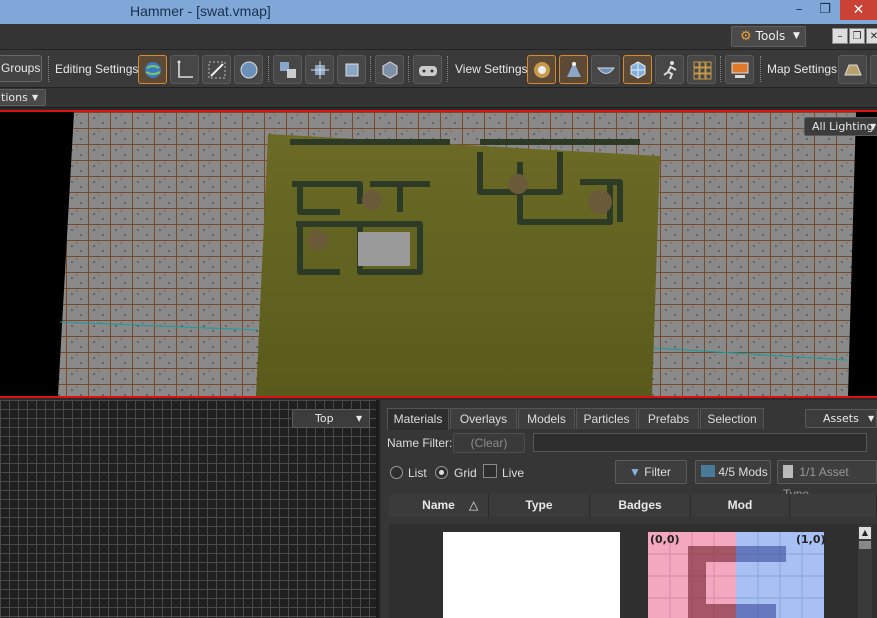 This screenshot has height=618, width=877. I want to click on snap-button, so click(216, 69).